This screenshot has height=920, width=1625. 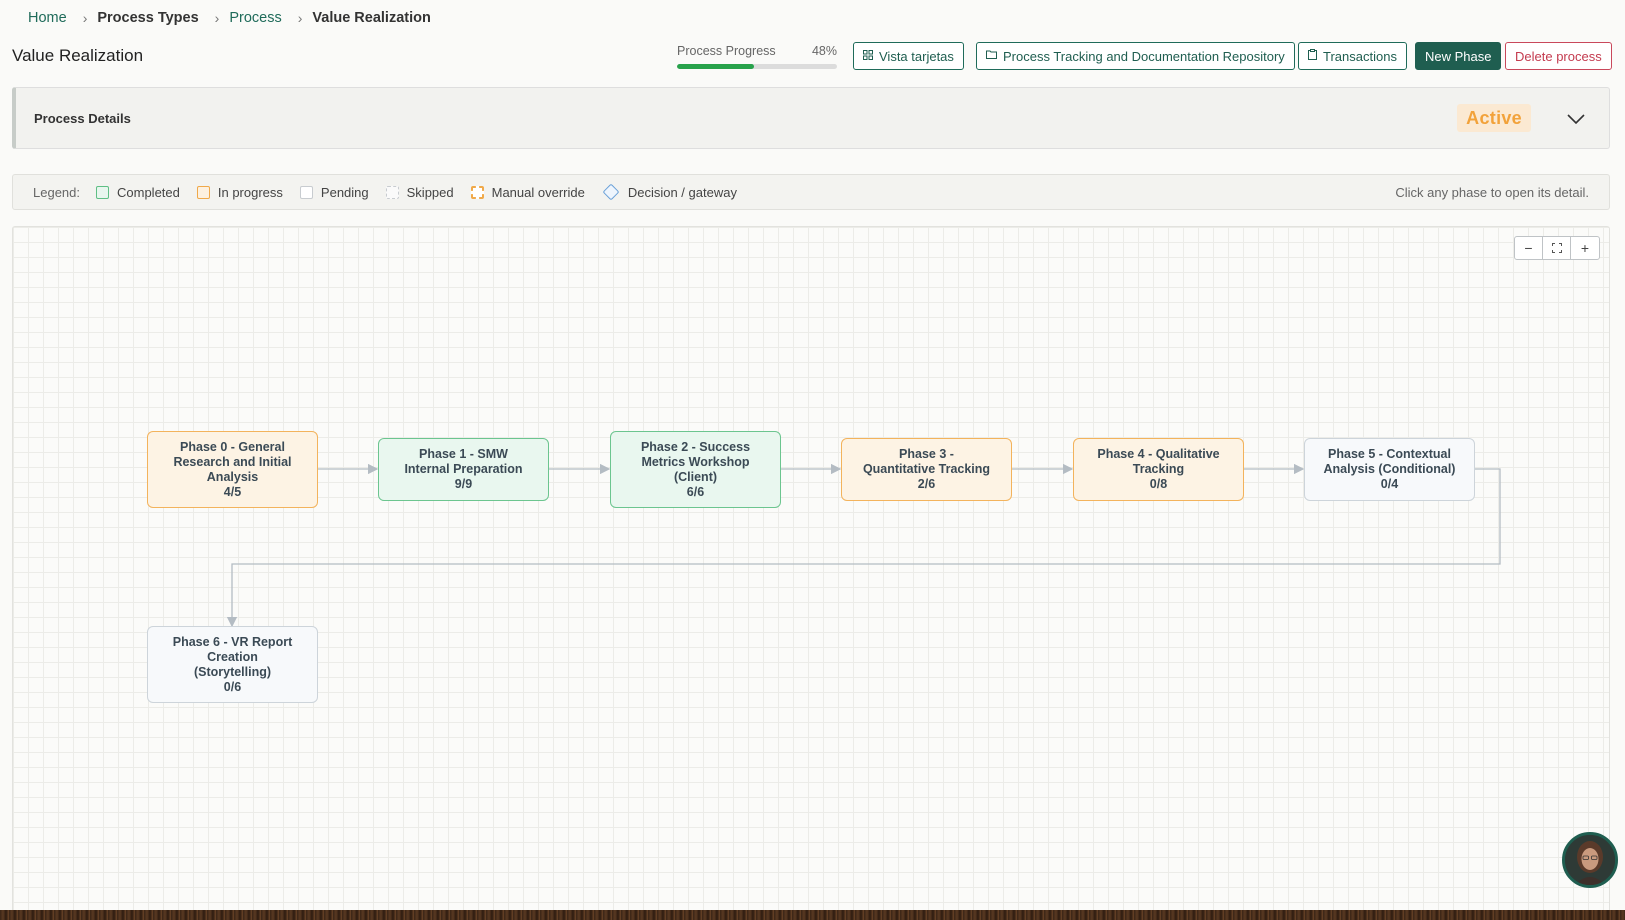 What do you see at coordinates (232, 461) in the screenshot?
I see `phase-title-line: Research and Initial` at bounding box center [232, 461].